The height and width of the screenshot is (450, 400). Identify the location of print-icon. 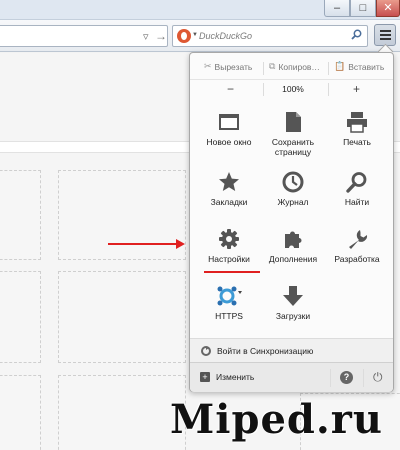
(357, 122).